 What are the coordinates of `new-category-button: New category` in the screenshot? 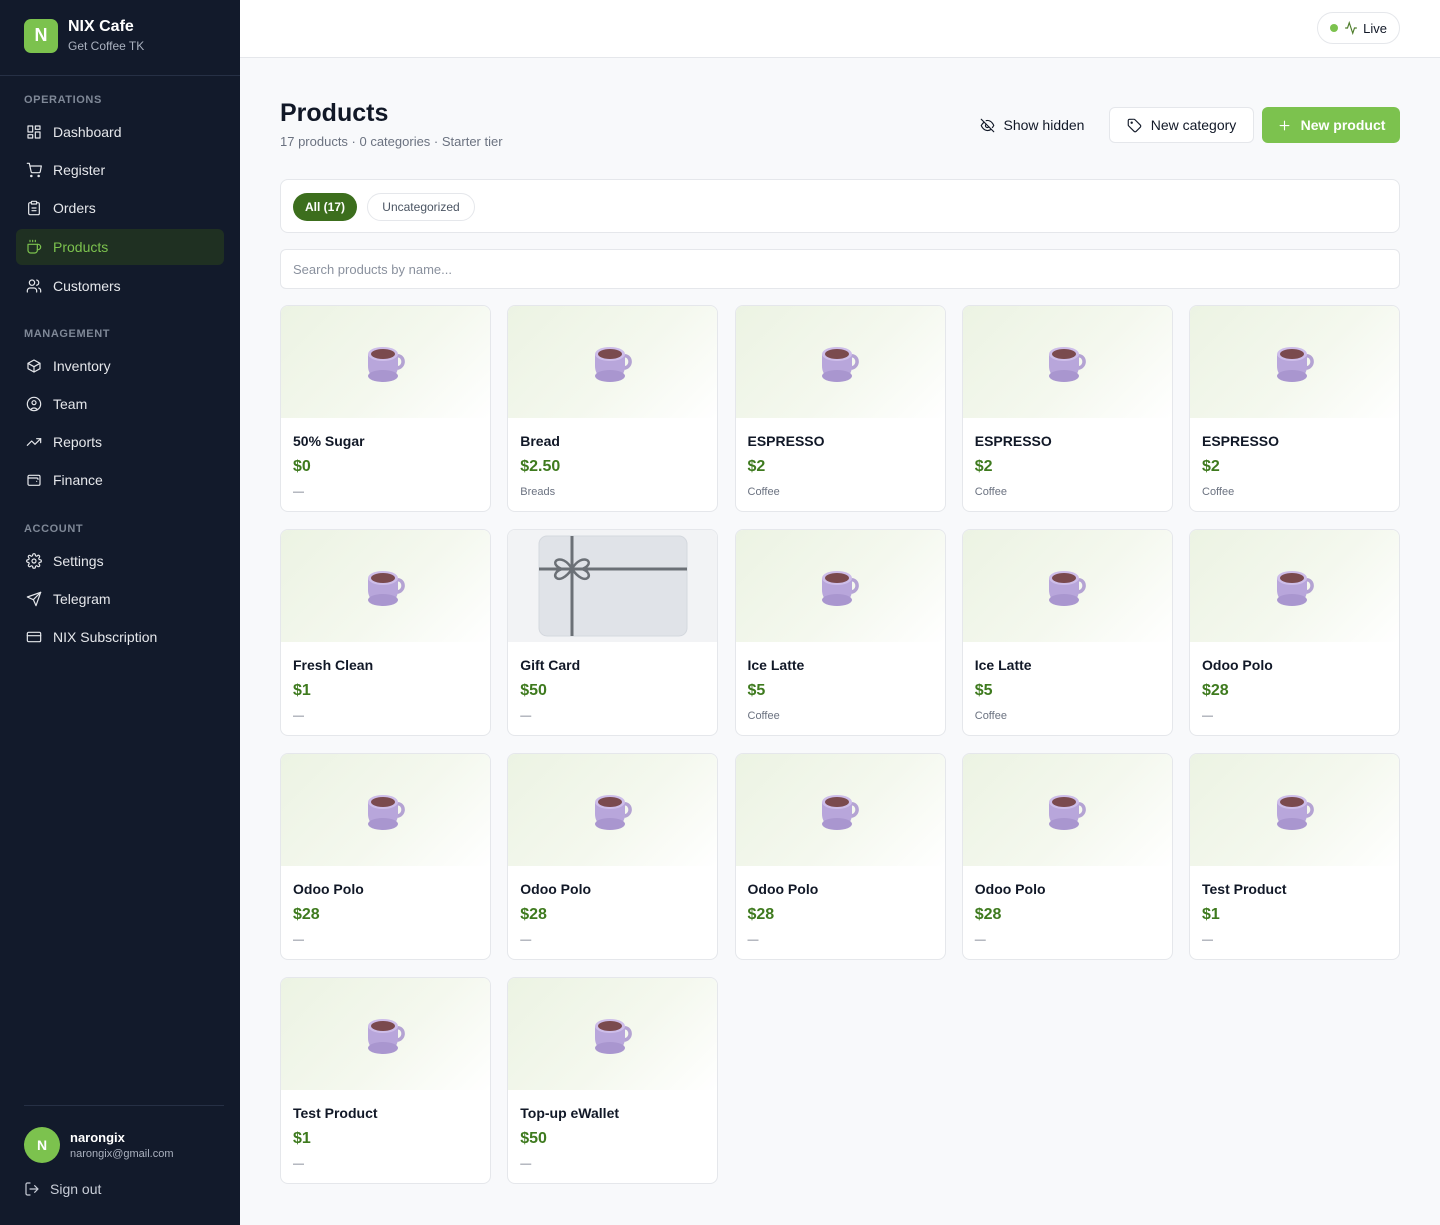 It's located at (1181, 125).